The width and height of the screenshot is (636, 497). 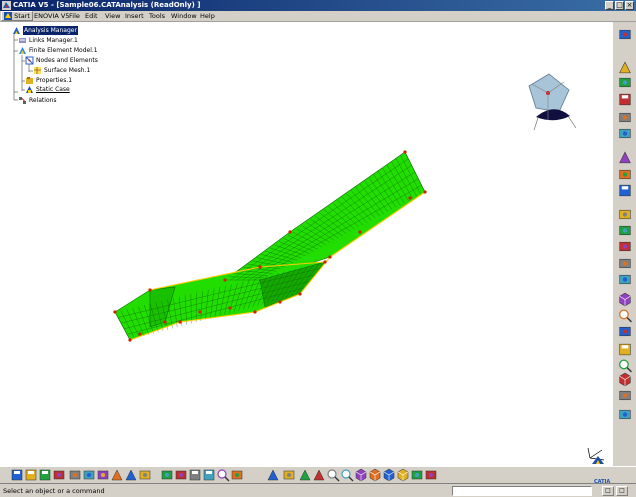 I want to click on pan-icon, so click(x=305, y=475).